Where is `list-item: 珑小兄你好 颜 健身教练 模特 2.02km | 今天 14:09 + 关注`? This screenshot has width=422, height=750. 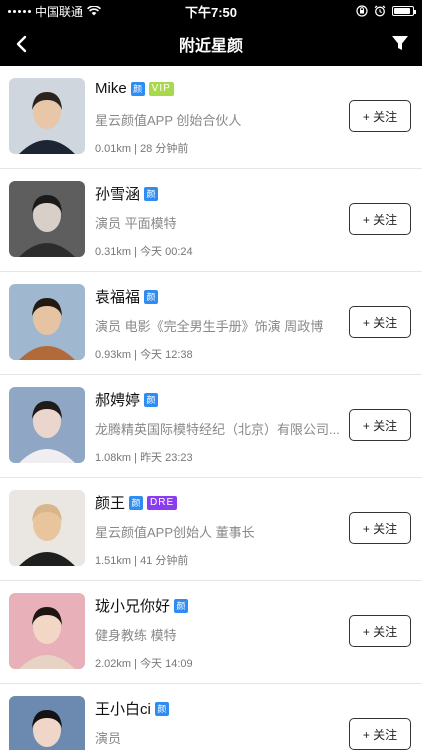
list-item: 珑小兄你好 颜 健身教练 模特 2.02km | 今天 14:09 + 关注 is located at coordinates (211, 632).